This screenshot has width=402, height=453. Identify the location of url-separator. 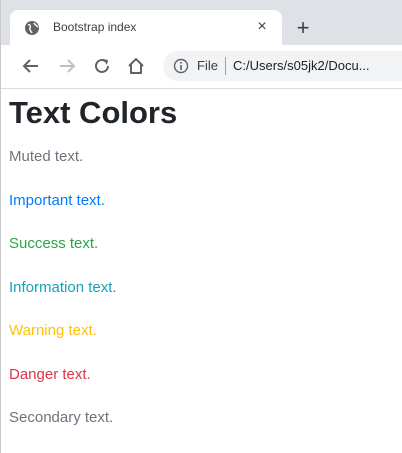
(225, 66).